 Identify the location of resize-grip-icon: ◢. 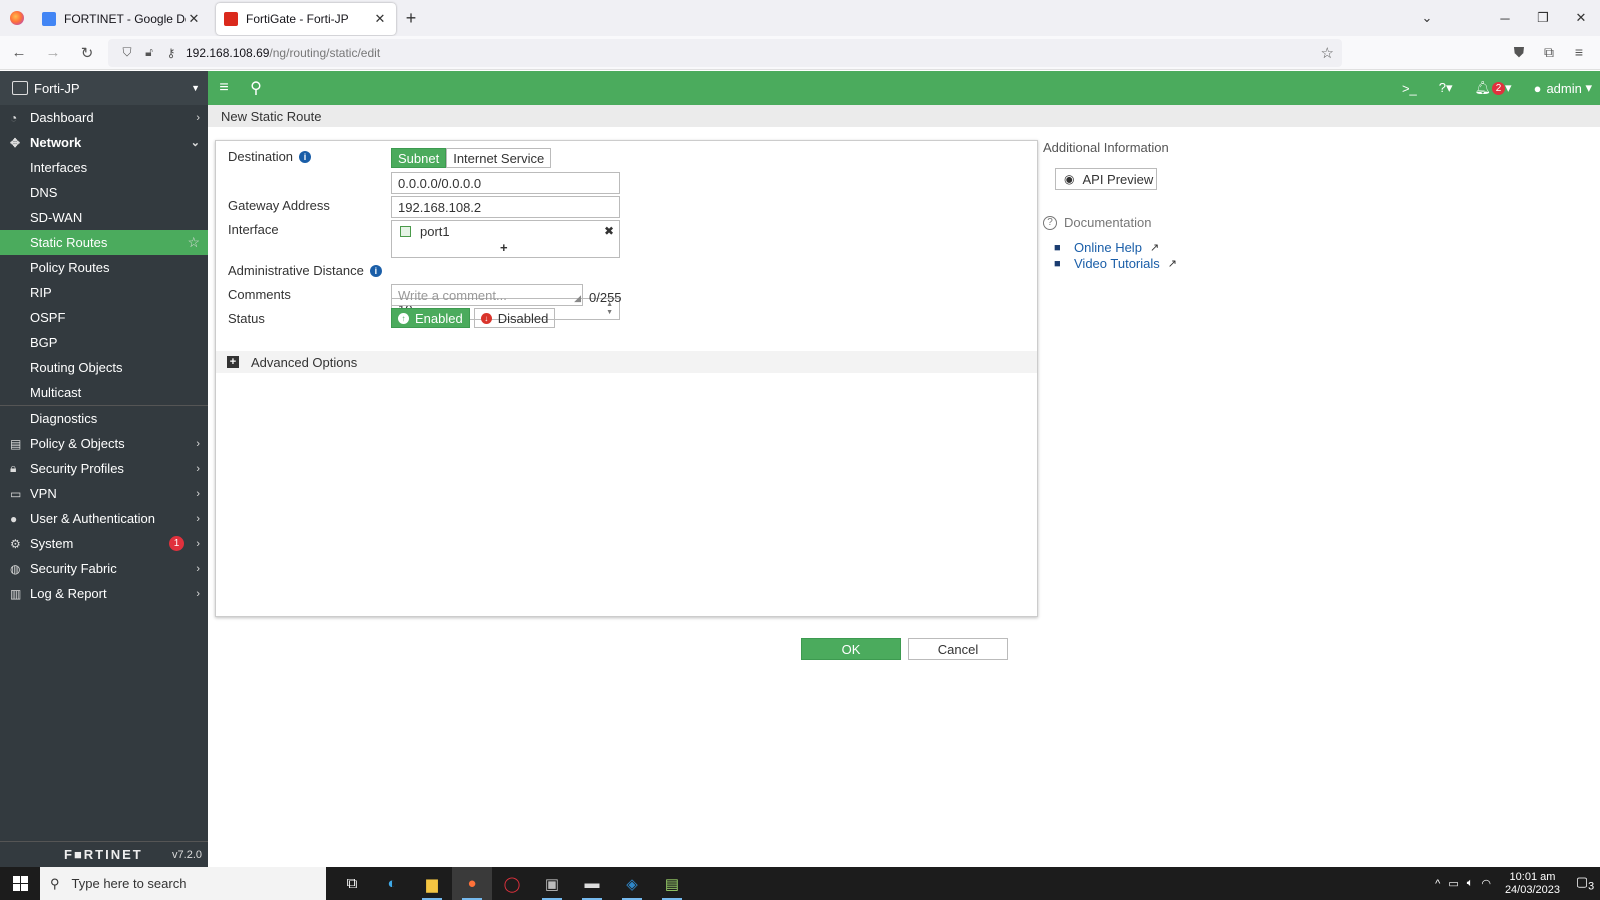
(577, 298).